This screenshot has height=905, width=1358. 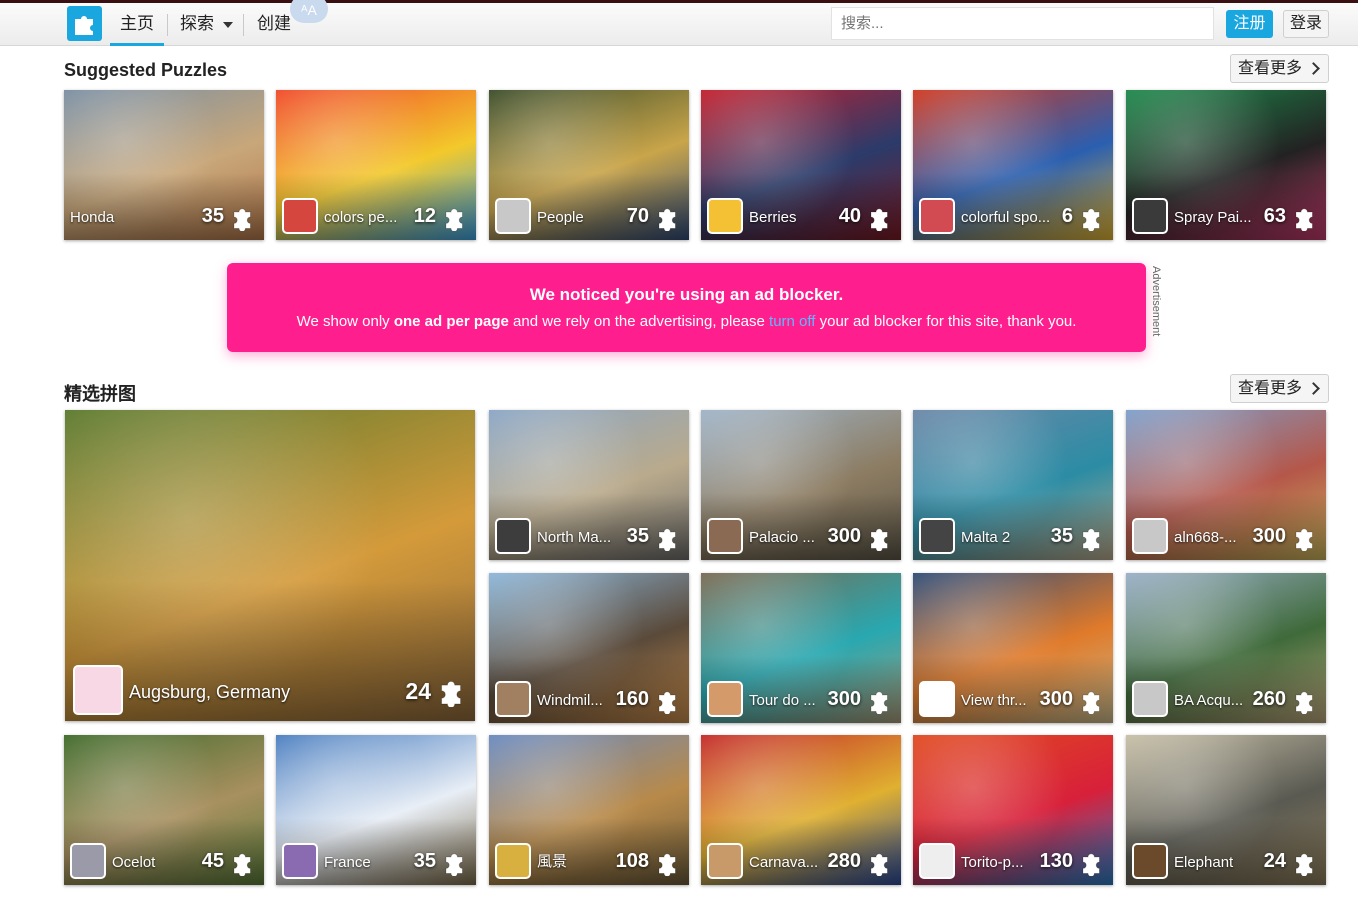 I want to click on chevron-right-icon, so click(x=1313, y=388).